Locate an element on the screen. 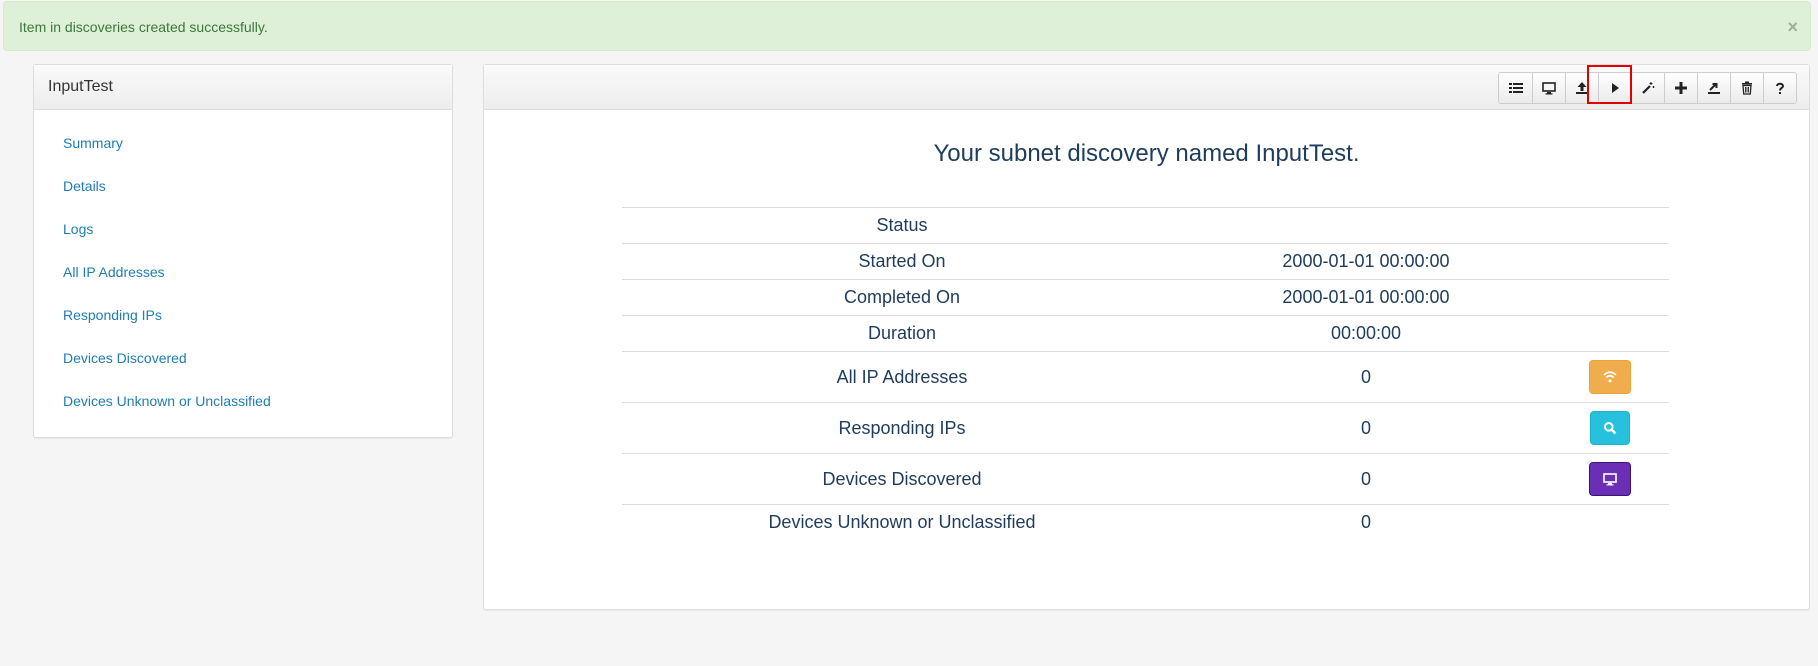 The height and width of the screenshot is (666, 1818). all-ip-addresses-button is located at coordinates (1609, 377).